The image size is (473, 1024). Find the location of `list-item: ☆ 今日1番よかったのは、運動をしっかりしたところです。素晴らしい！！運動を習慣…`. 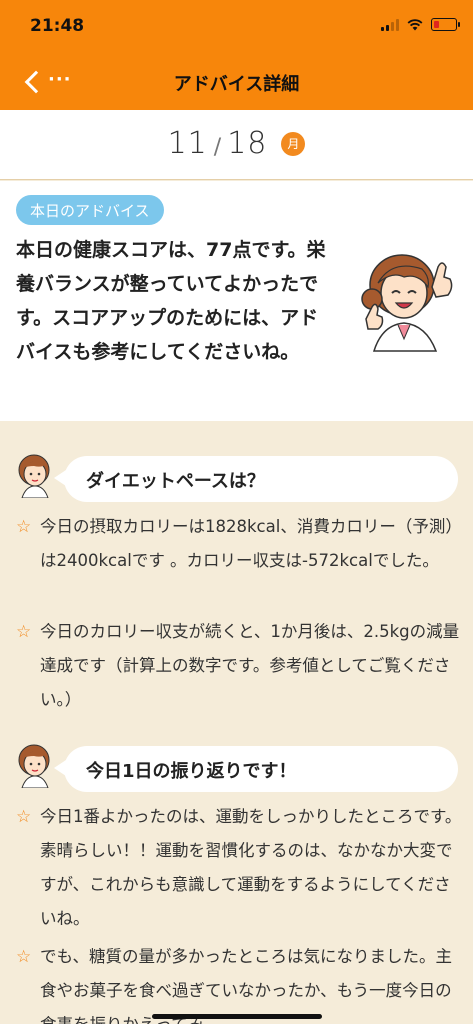

list-item: ☆ 今日1番よかったのは、運動をしっかりしたところです。素晴らしい！！運動を習慣… is located at coordinates (239, 868).